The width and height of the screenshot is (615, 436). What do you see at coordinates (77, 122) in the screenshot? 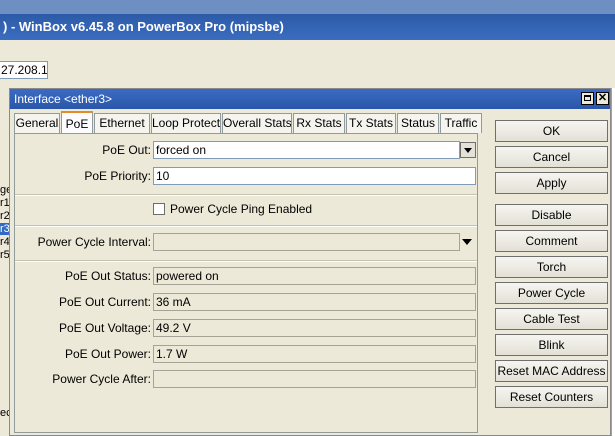
I see `tab-poe: PoE` at bounding box center [77, 122].